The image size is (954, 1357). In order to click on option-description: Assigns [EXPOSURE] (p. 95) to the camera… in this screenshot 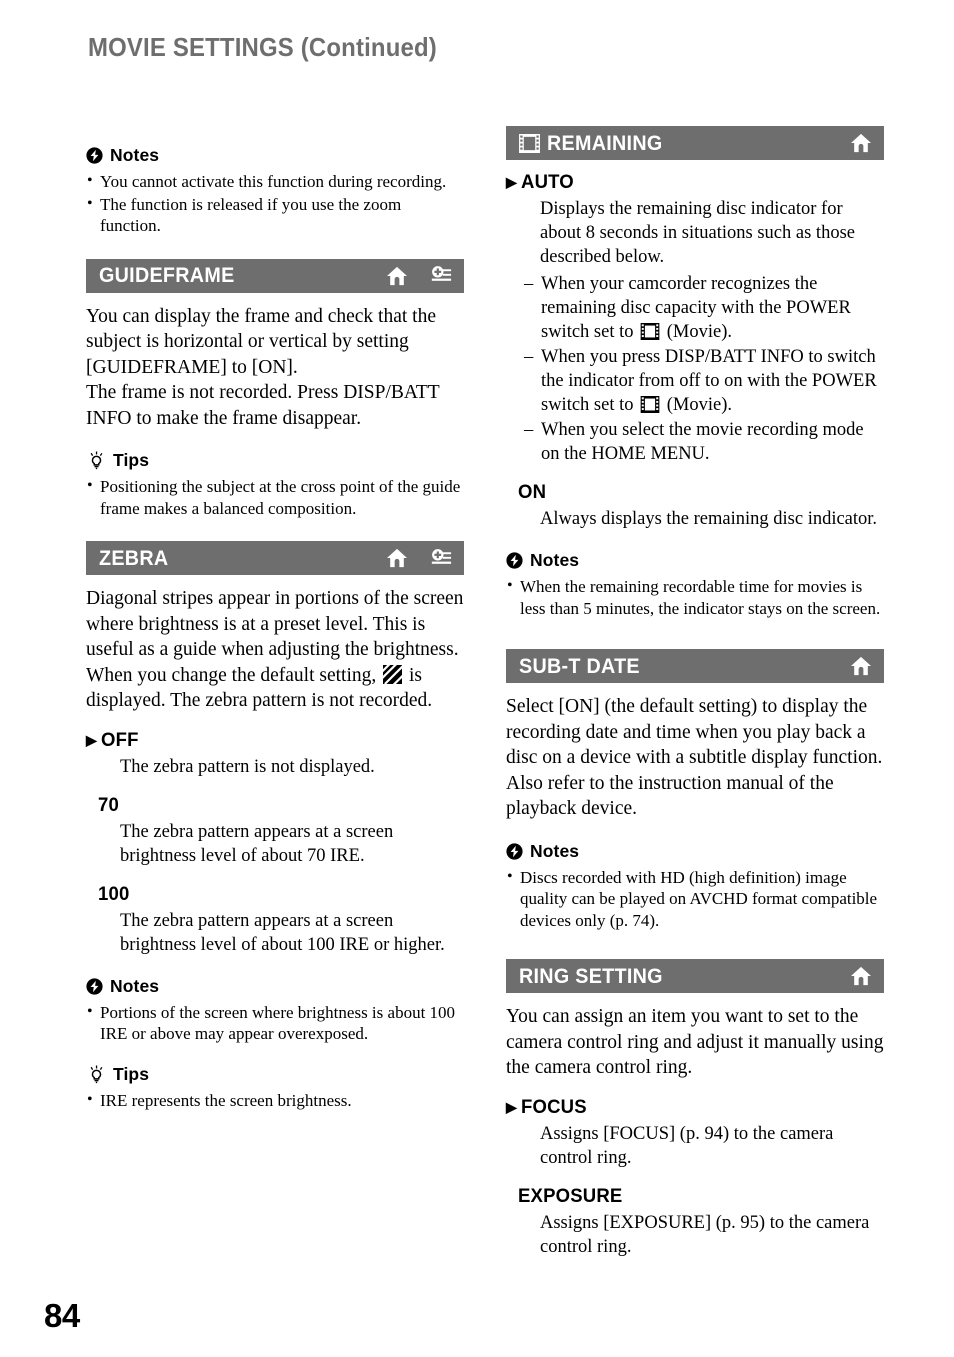, I will do `click(705, 1234)`.